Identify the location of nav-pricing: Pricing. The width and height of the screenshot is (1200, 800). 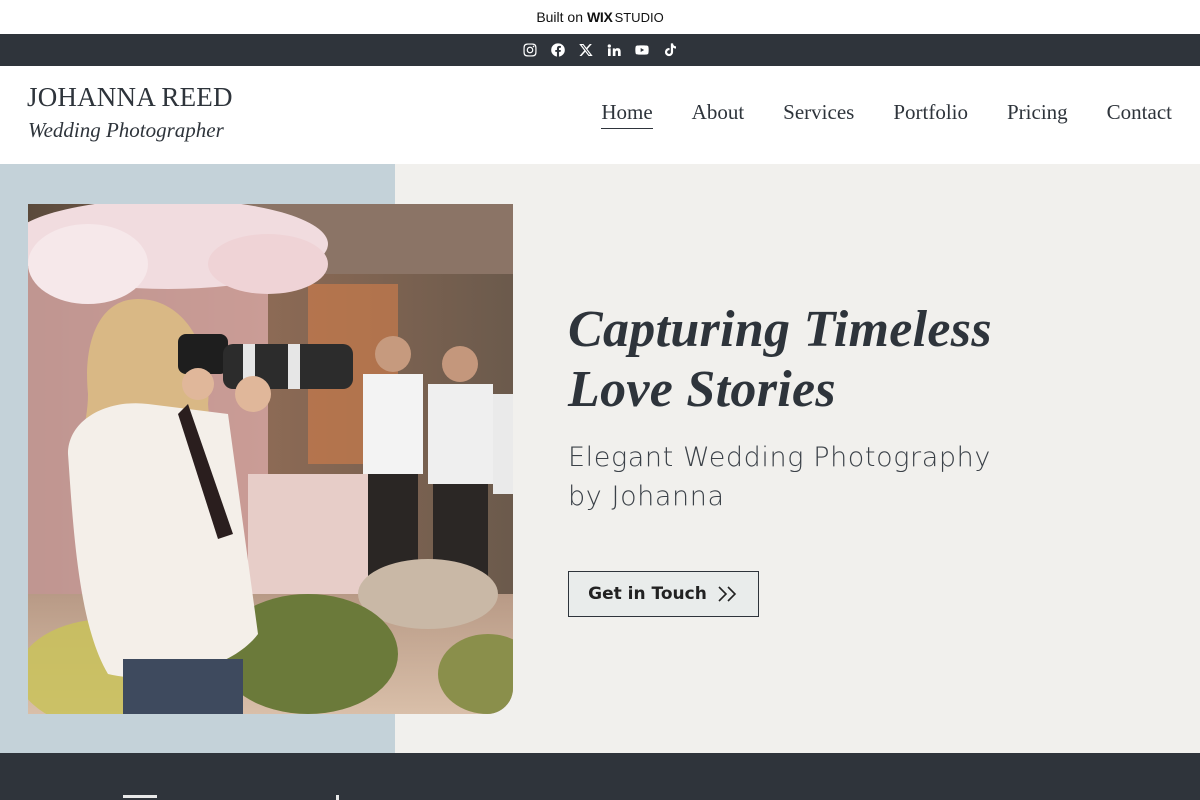
(1037, 113).